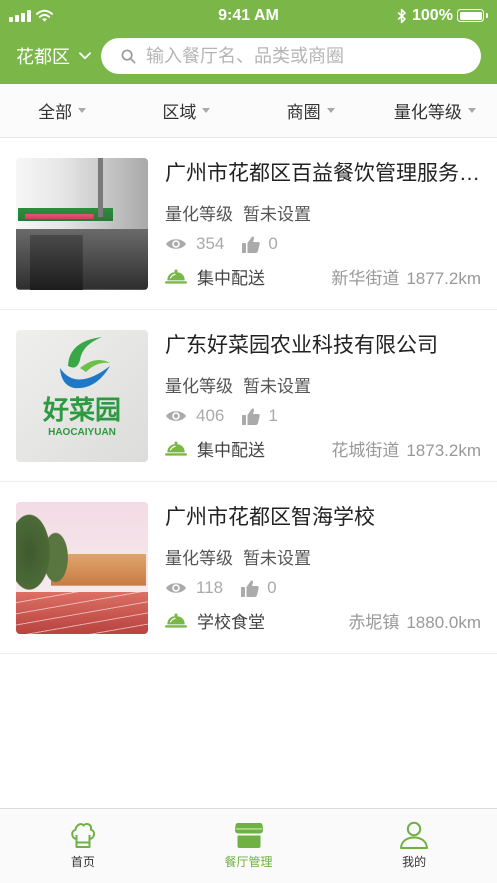 This screenshot has height=883, width=497. What do you see at coordinates (85, 56) in the screenshot?
I see `chevron-down-icon` at bounding box center [85, 56].